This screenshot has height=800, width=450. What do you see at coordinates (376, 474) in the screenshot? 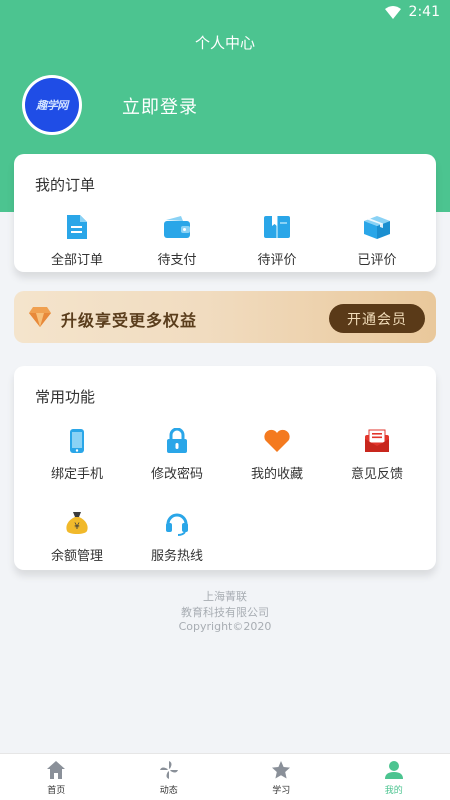
I see `feedback-label: 意见反馈` at bounding box center [376, 474].